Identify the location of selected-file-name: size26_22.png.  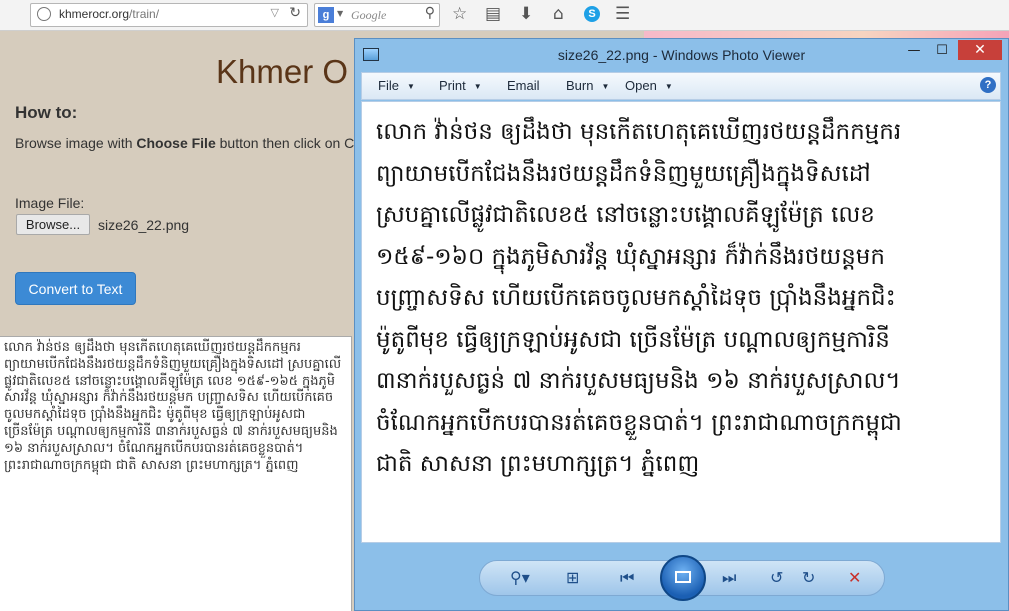
(144, 225).